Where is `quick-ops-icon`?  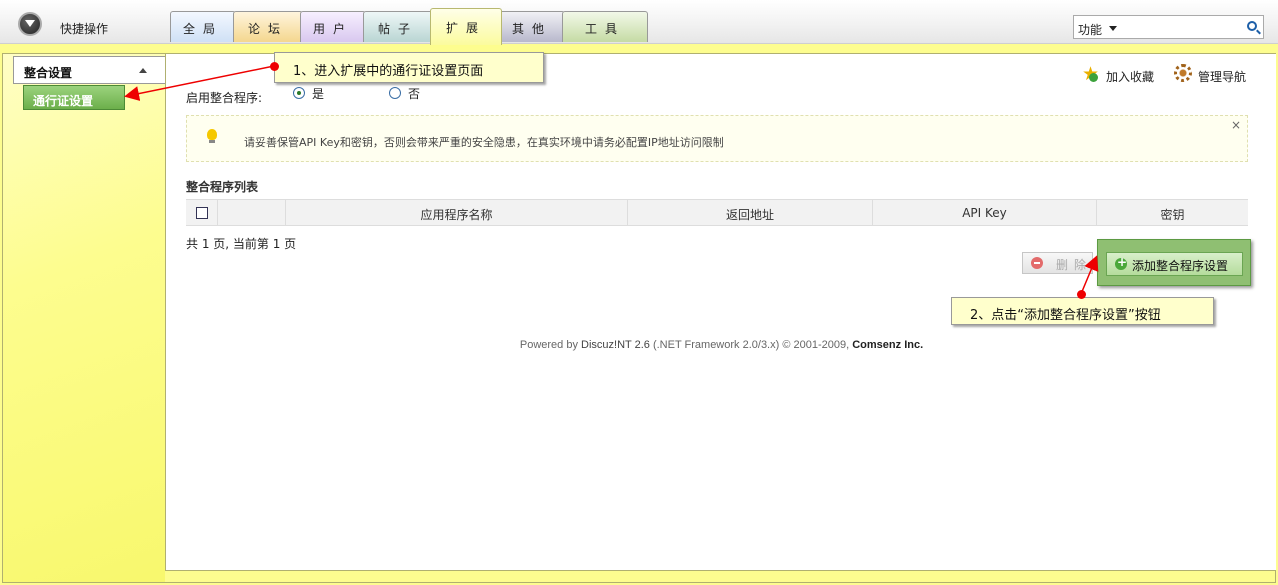
quick-ops-icon is located at coordinates (30, 24).